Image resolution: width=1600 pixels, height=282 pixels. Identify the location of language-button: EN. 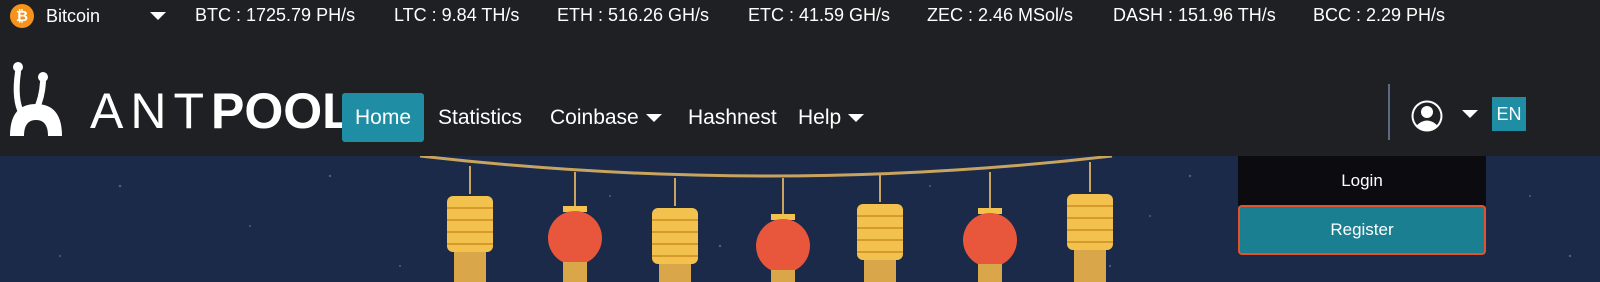
(1509, 114).